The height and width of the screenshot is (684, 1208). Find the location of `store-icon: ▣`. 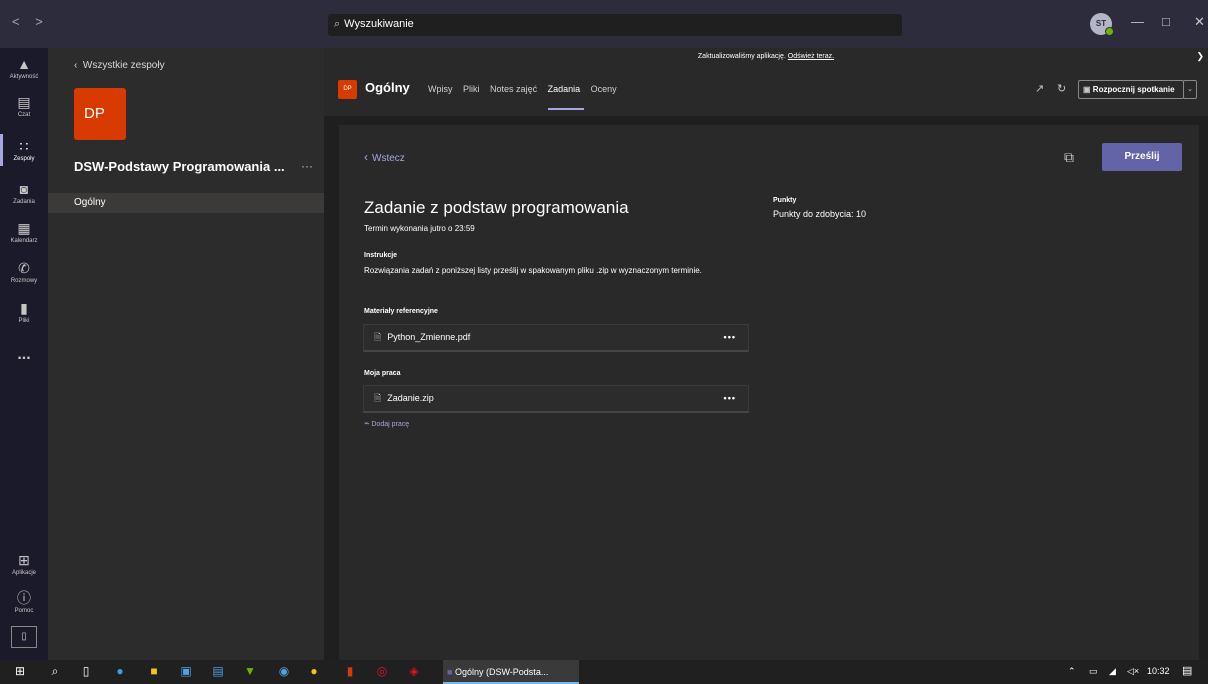

store-icon: ▣ is located at coordinates (186, 671).